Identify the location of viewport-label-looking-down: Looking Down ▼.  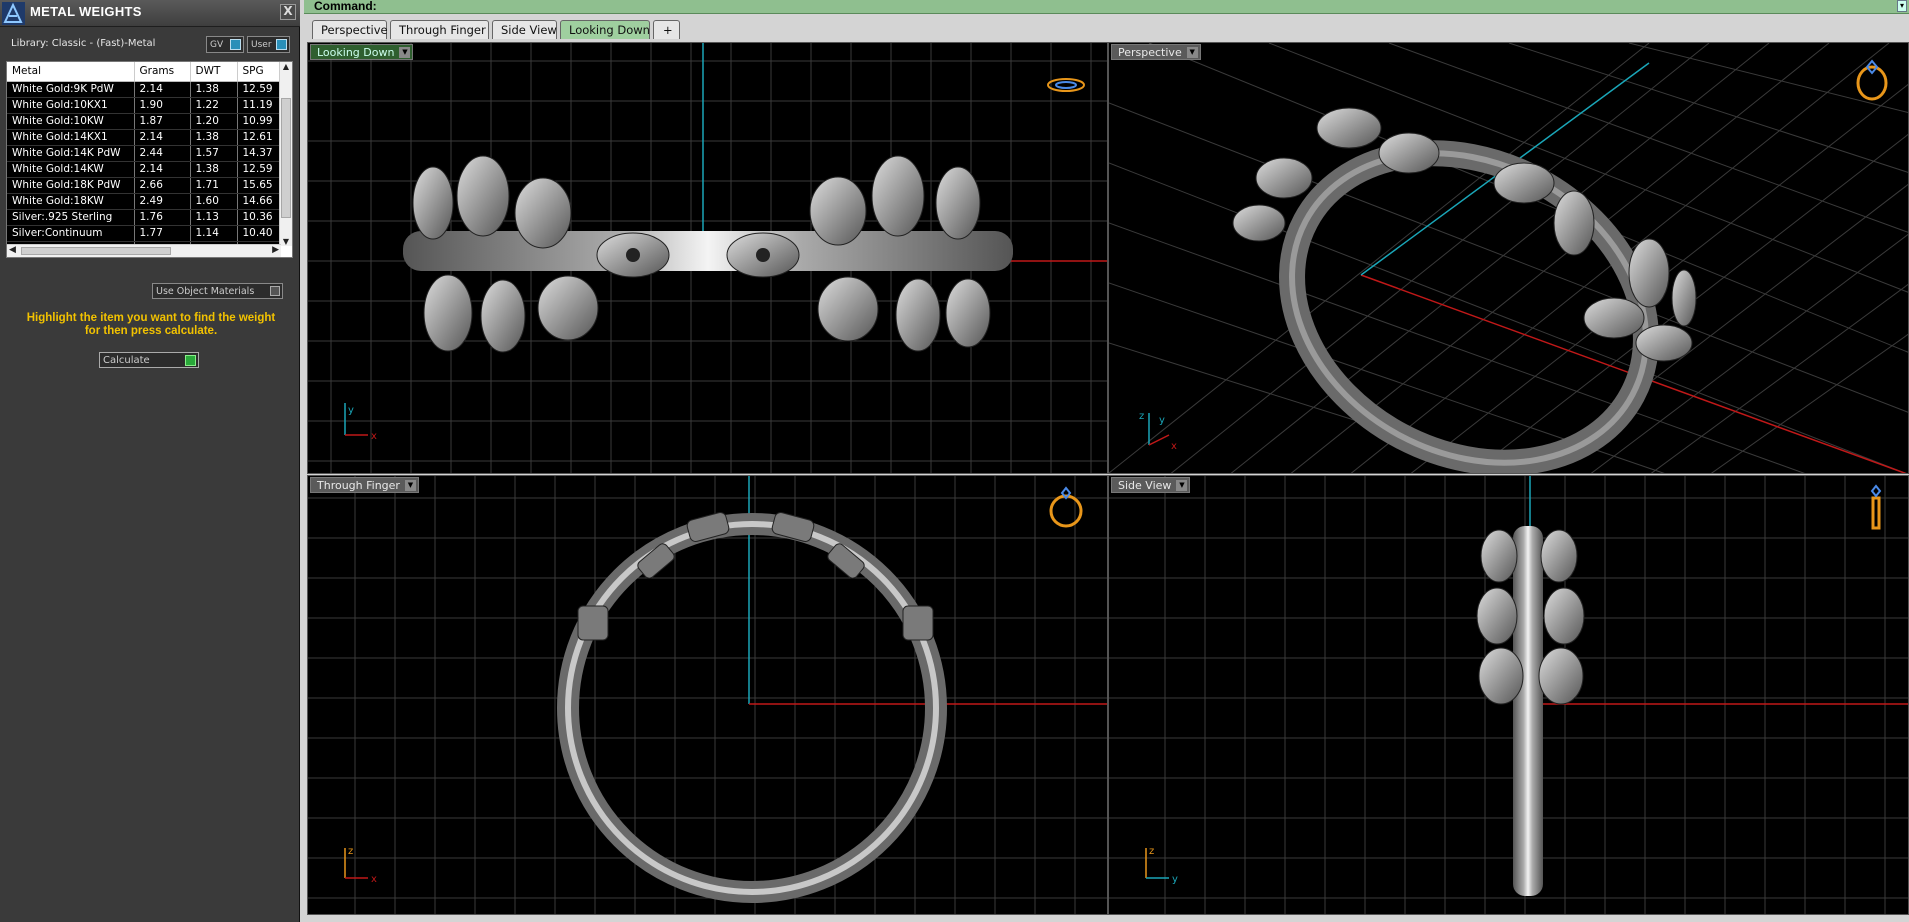
(362, 52).